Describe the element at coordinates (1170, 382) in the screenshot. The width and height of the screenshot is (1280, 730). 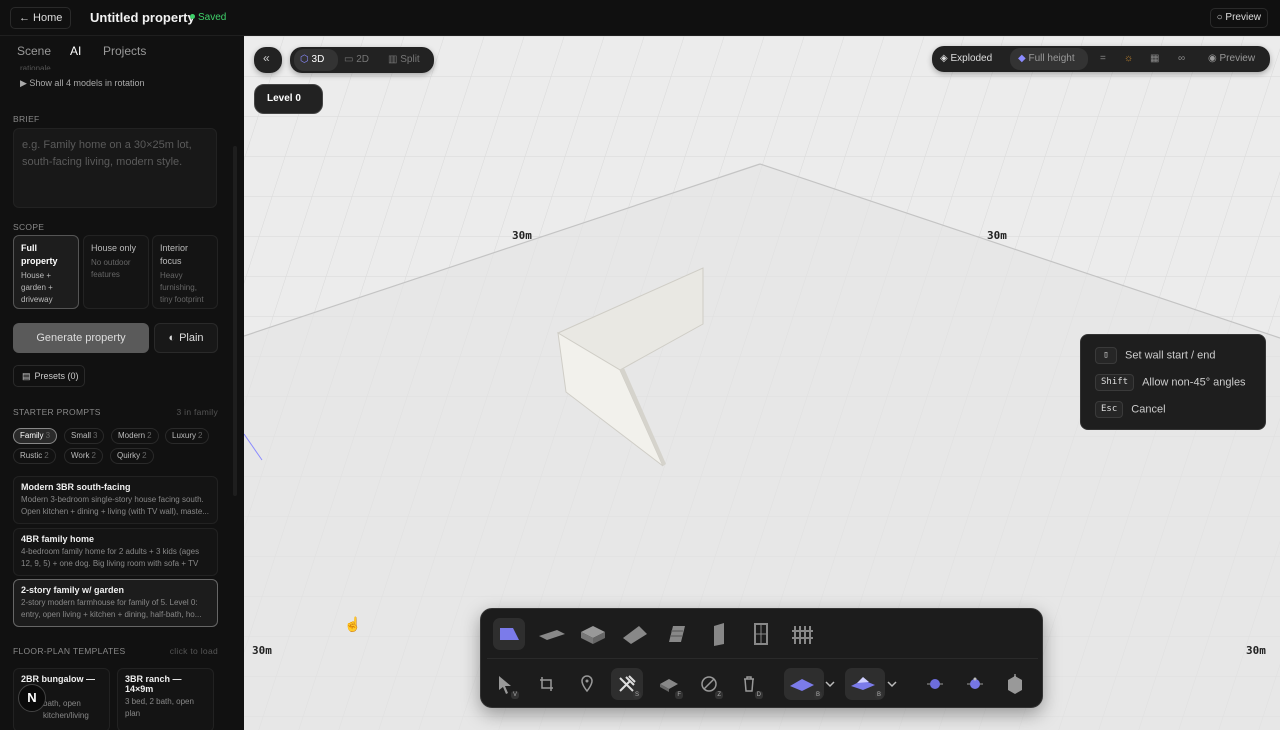
I see `hint-row: Shift Allow non-45° angles` at that location.